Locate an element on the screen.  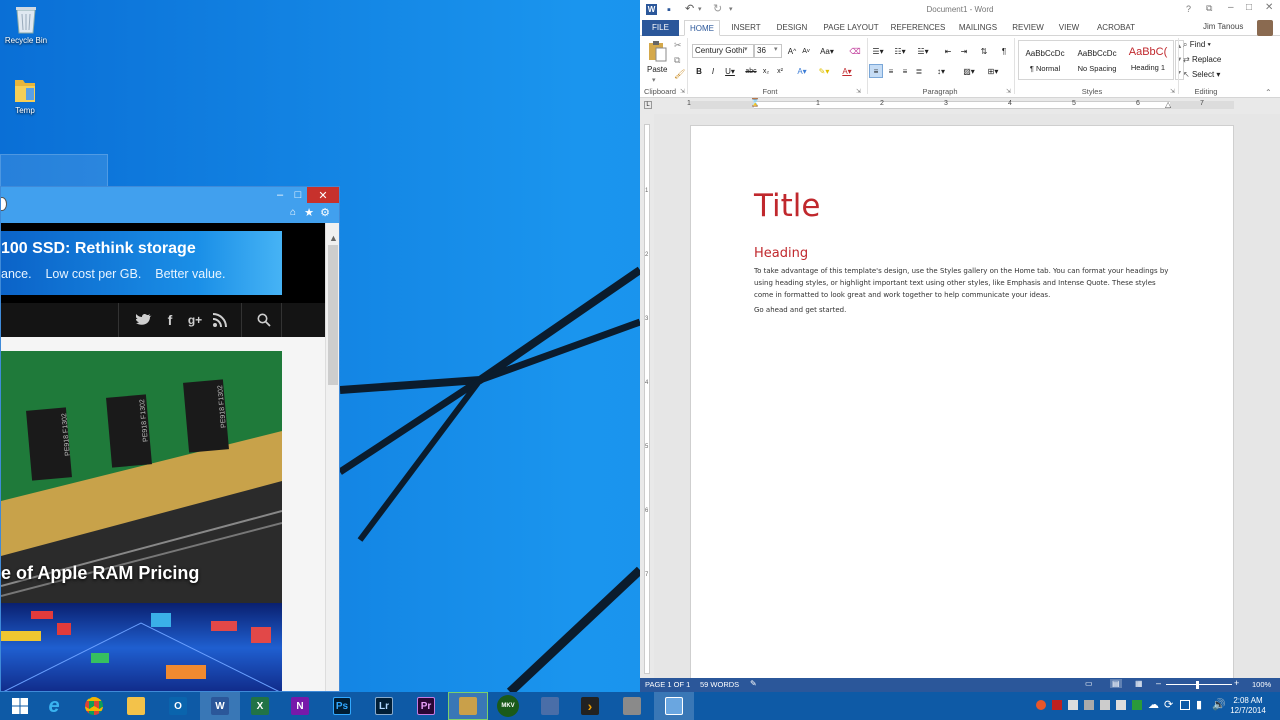
search-icon is located at coordinates (264, 320).